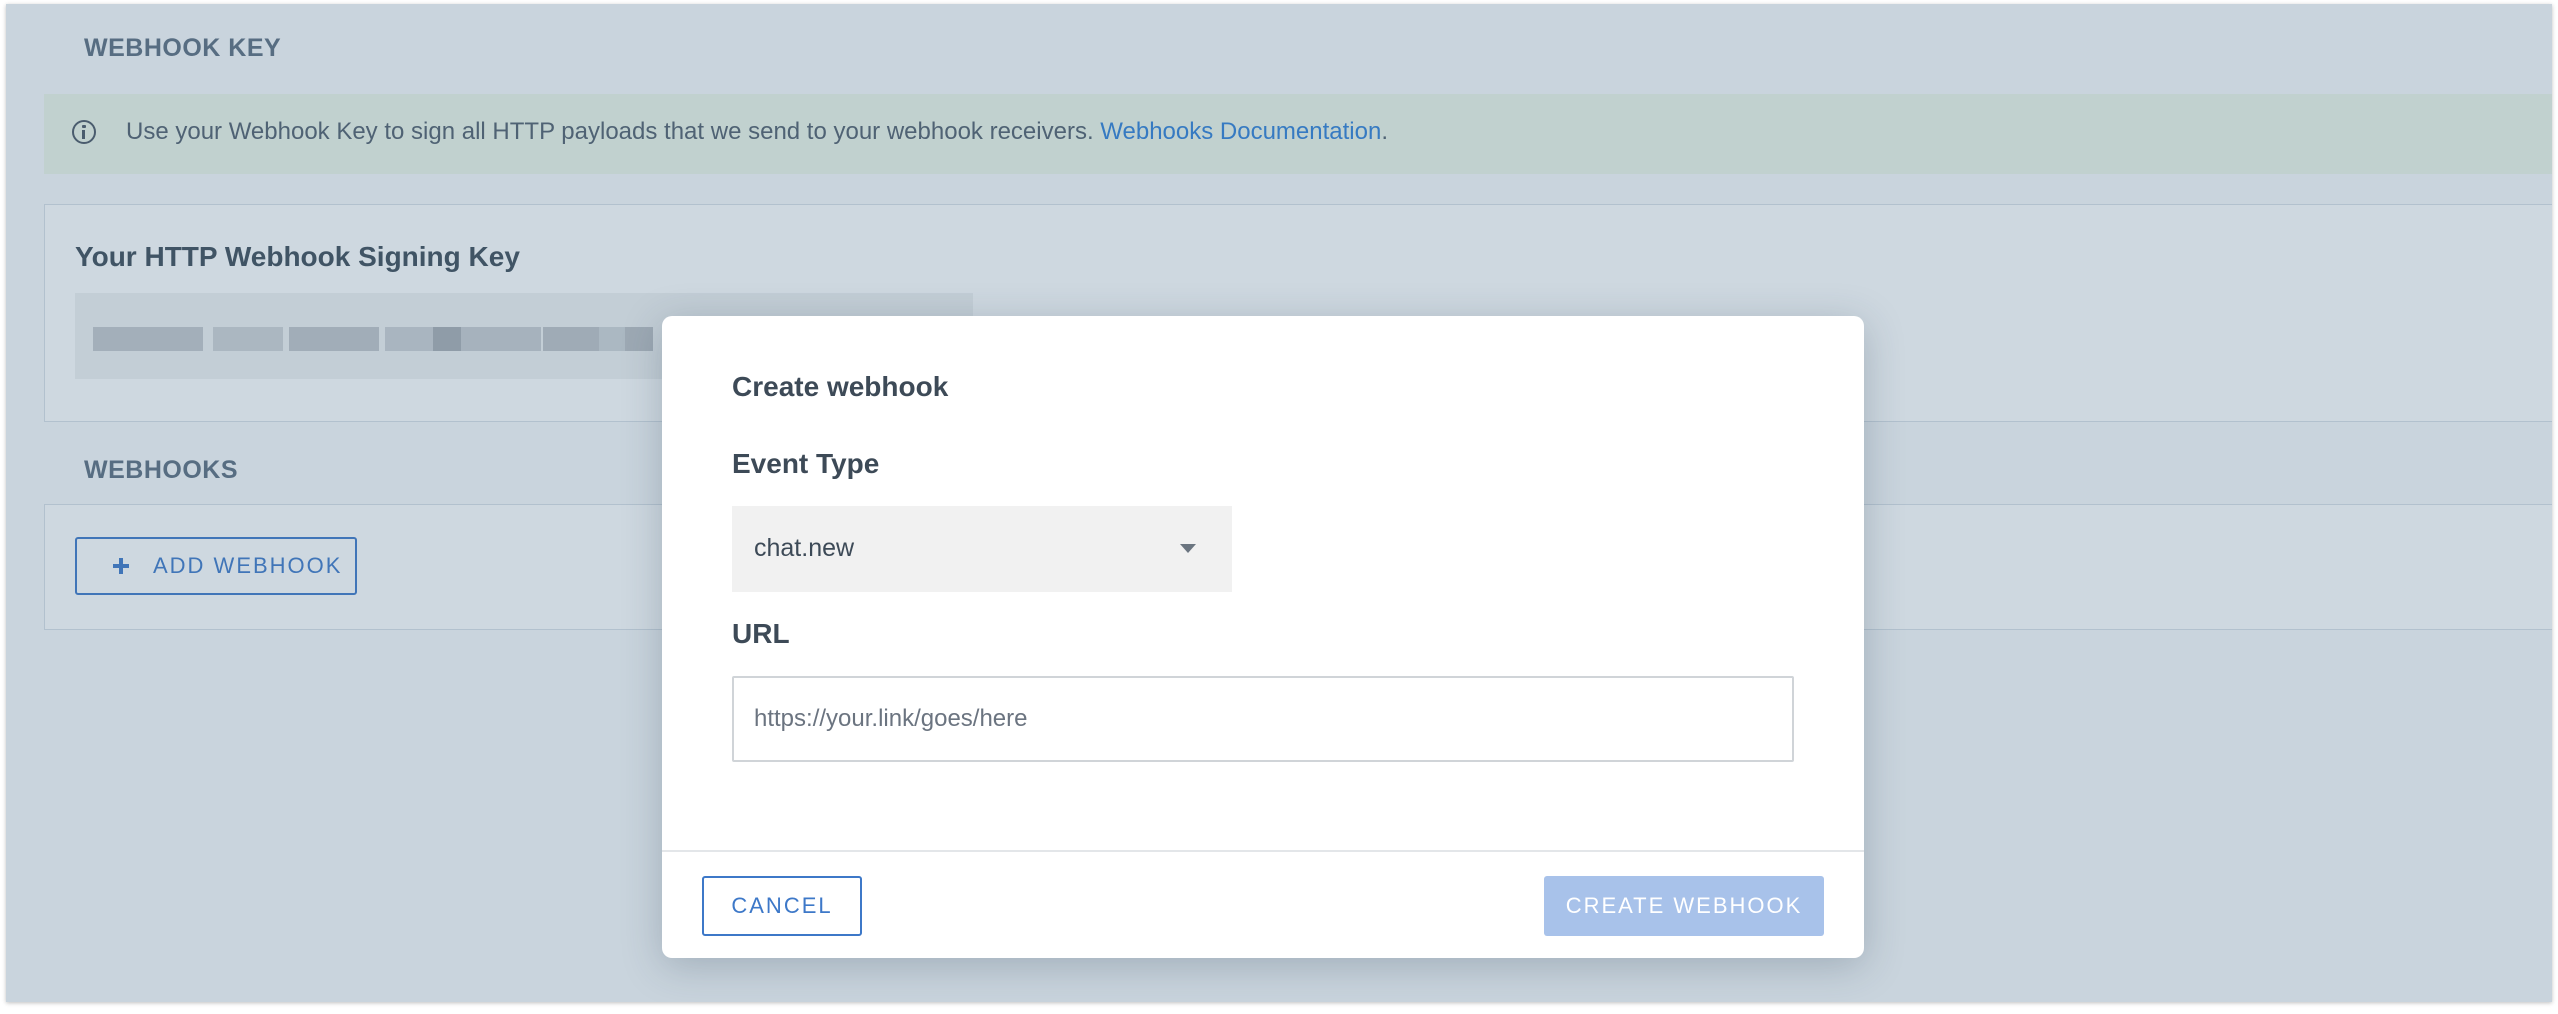 This screenshot has height=1014, width=2558. What do you see at coordinates (806, 463) in the screenshot?
I see `event-type-label: Event Type` at bounding box center [806, 463].